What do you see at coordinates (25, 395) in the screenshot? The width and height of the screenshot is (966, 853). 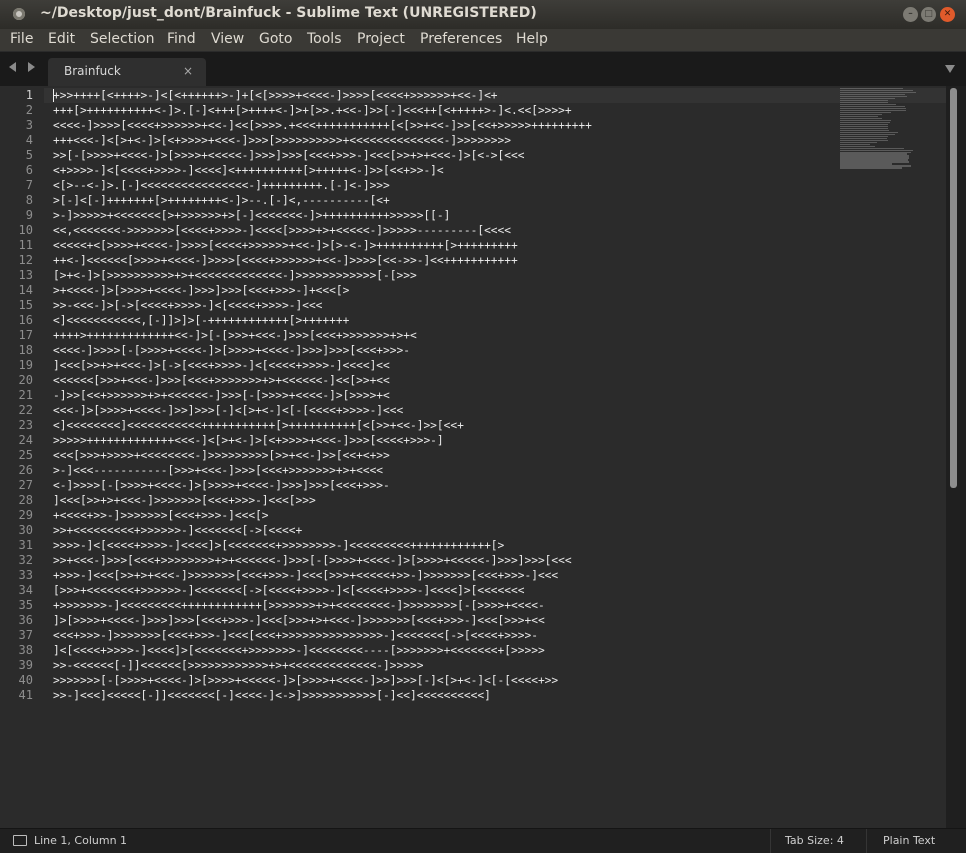 I see `line-number: 21` at bounding box center [25, 395].